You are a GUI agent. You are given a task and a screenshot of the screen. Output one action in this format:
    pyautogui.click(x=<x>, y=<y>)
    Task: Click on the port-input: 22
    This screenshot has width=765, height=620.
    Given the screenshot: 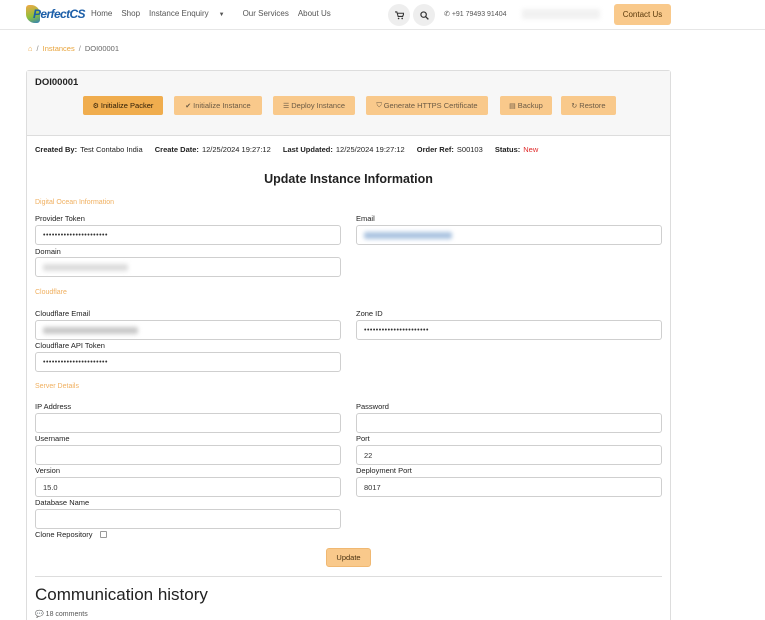 What is the action you would take?
    pyautogui.click(x=509, y=455)
    